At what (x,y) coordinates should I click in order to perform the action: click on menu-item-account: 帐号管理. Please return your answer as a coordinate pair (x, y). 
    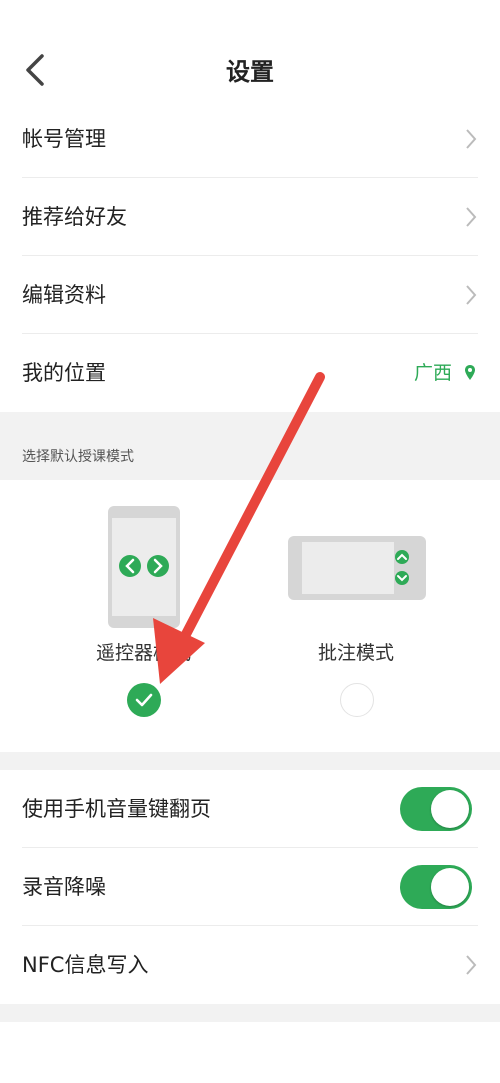
    Looking at the image, I should click on (250, 139).